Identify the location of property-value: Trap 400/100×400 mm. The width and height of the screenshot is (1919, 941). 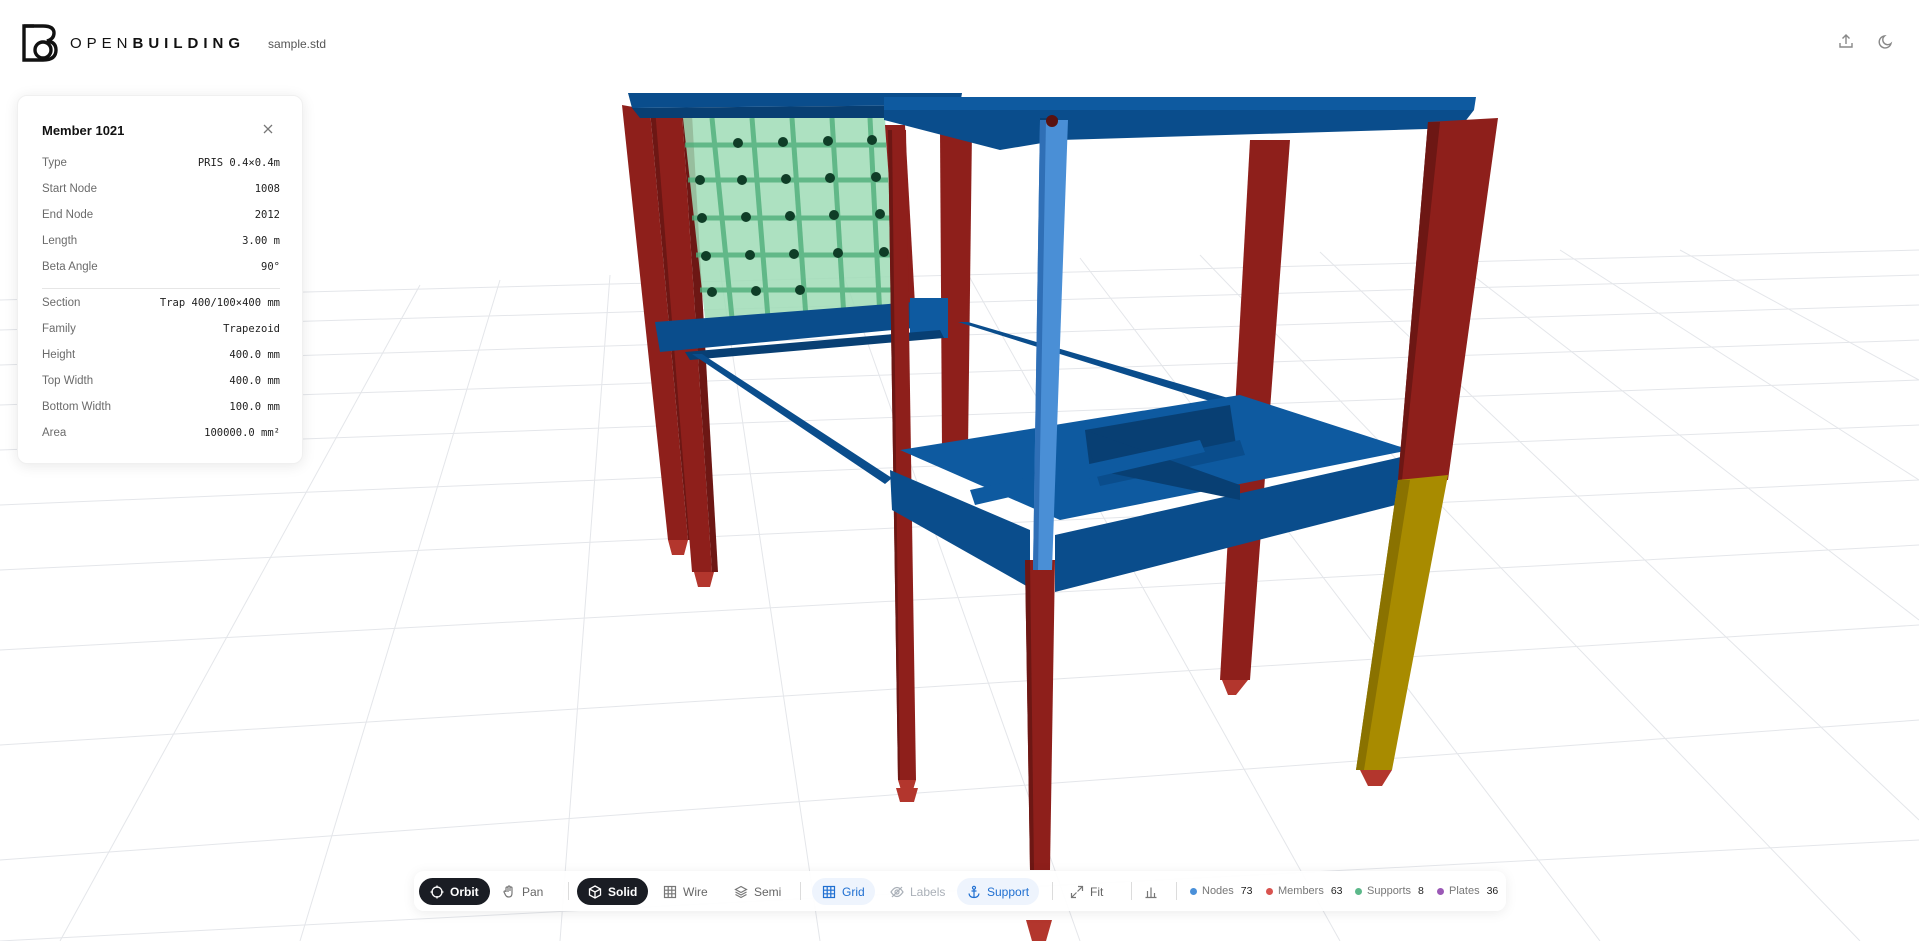
(219, 303).